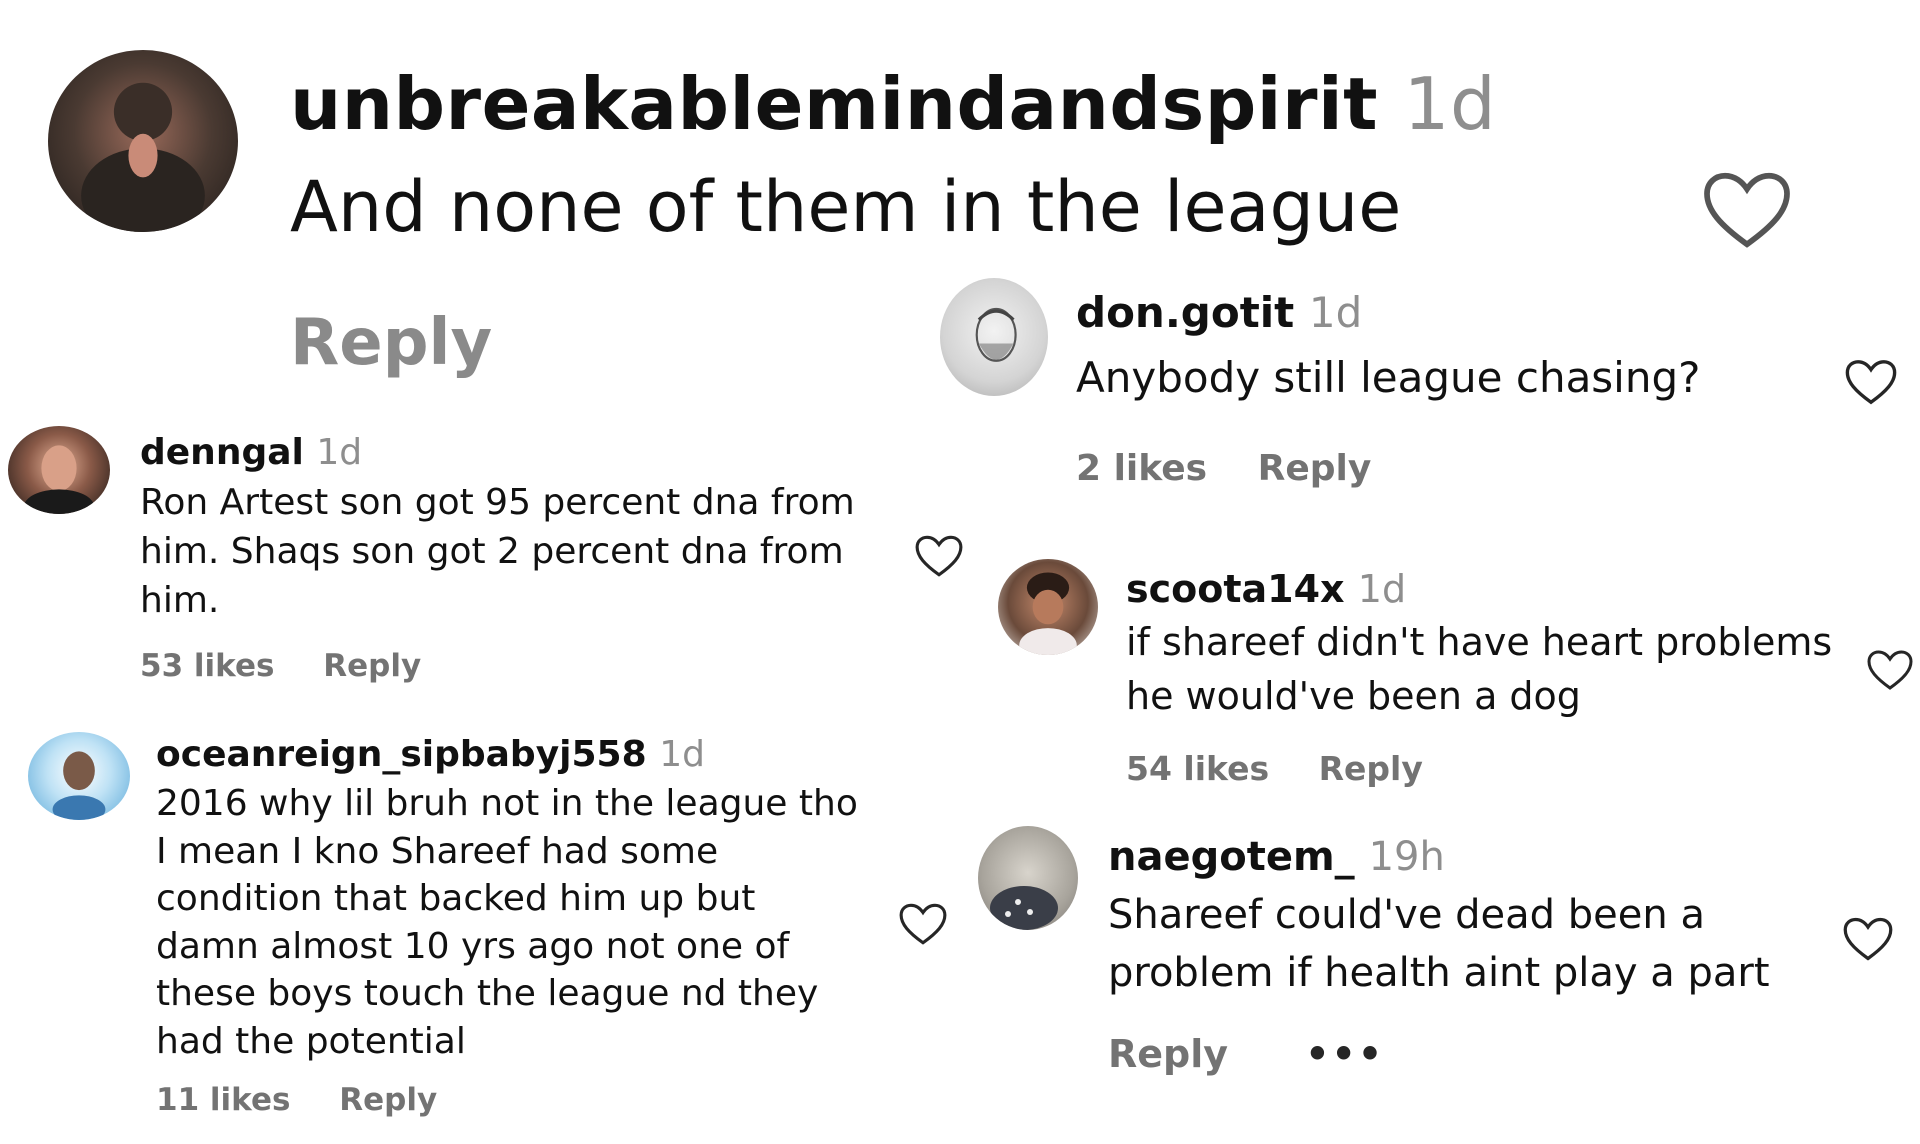 This screenshot has width=1920, height=1144. I want to click on username-text: scoota14x, so click(1235, 589).